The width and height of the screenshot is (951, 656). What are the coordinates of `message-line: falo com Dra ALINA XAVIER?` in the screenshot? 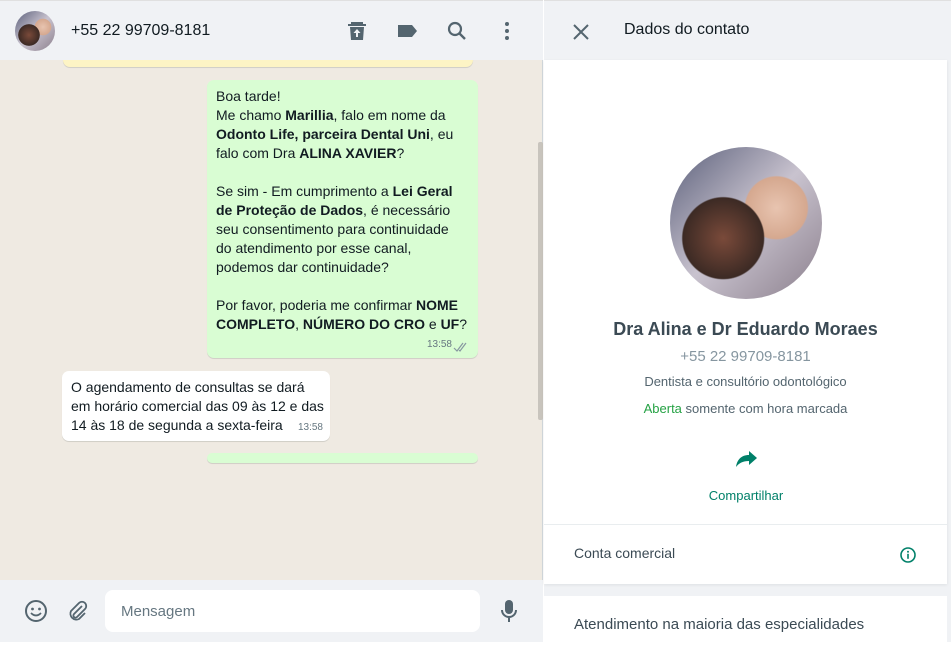 It's located at (342, 153).